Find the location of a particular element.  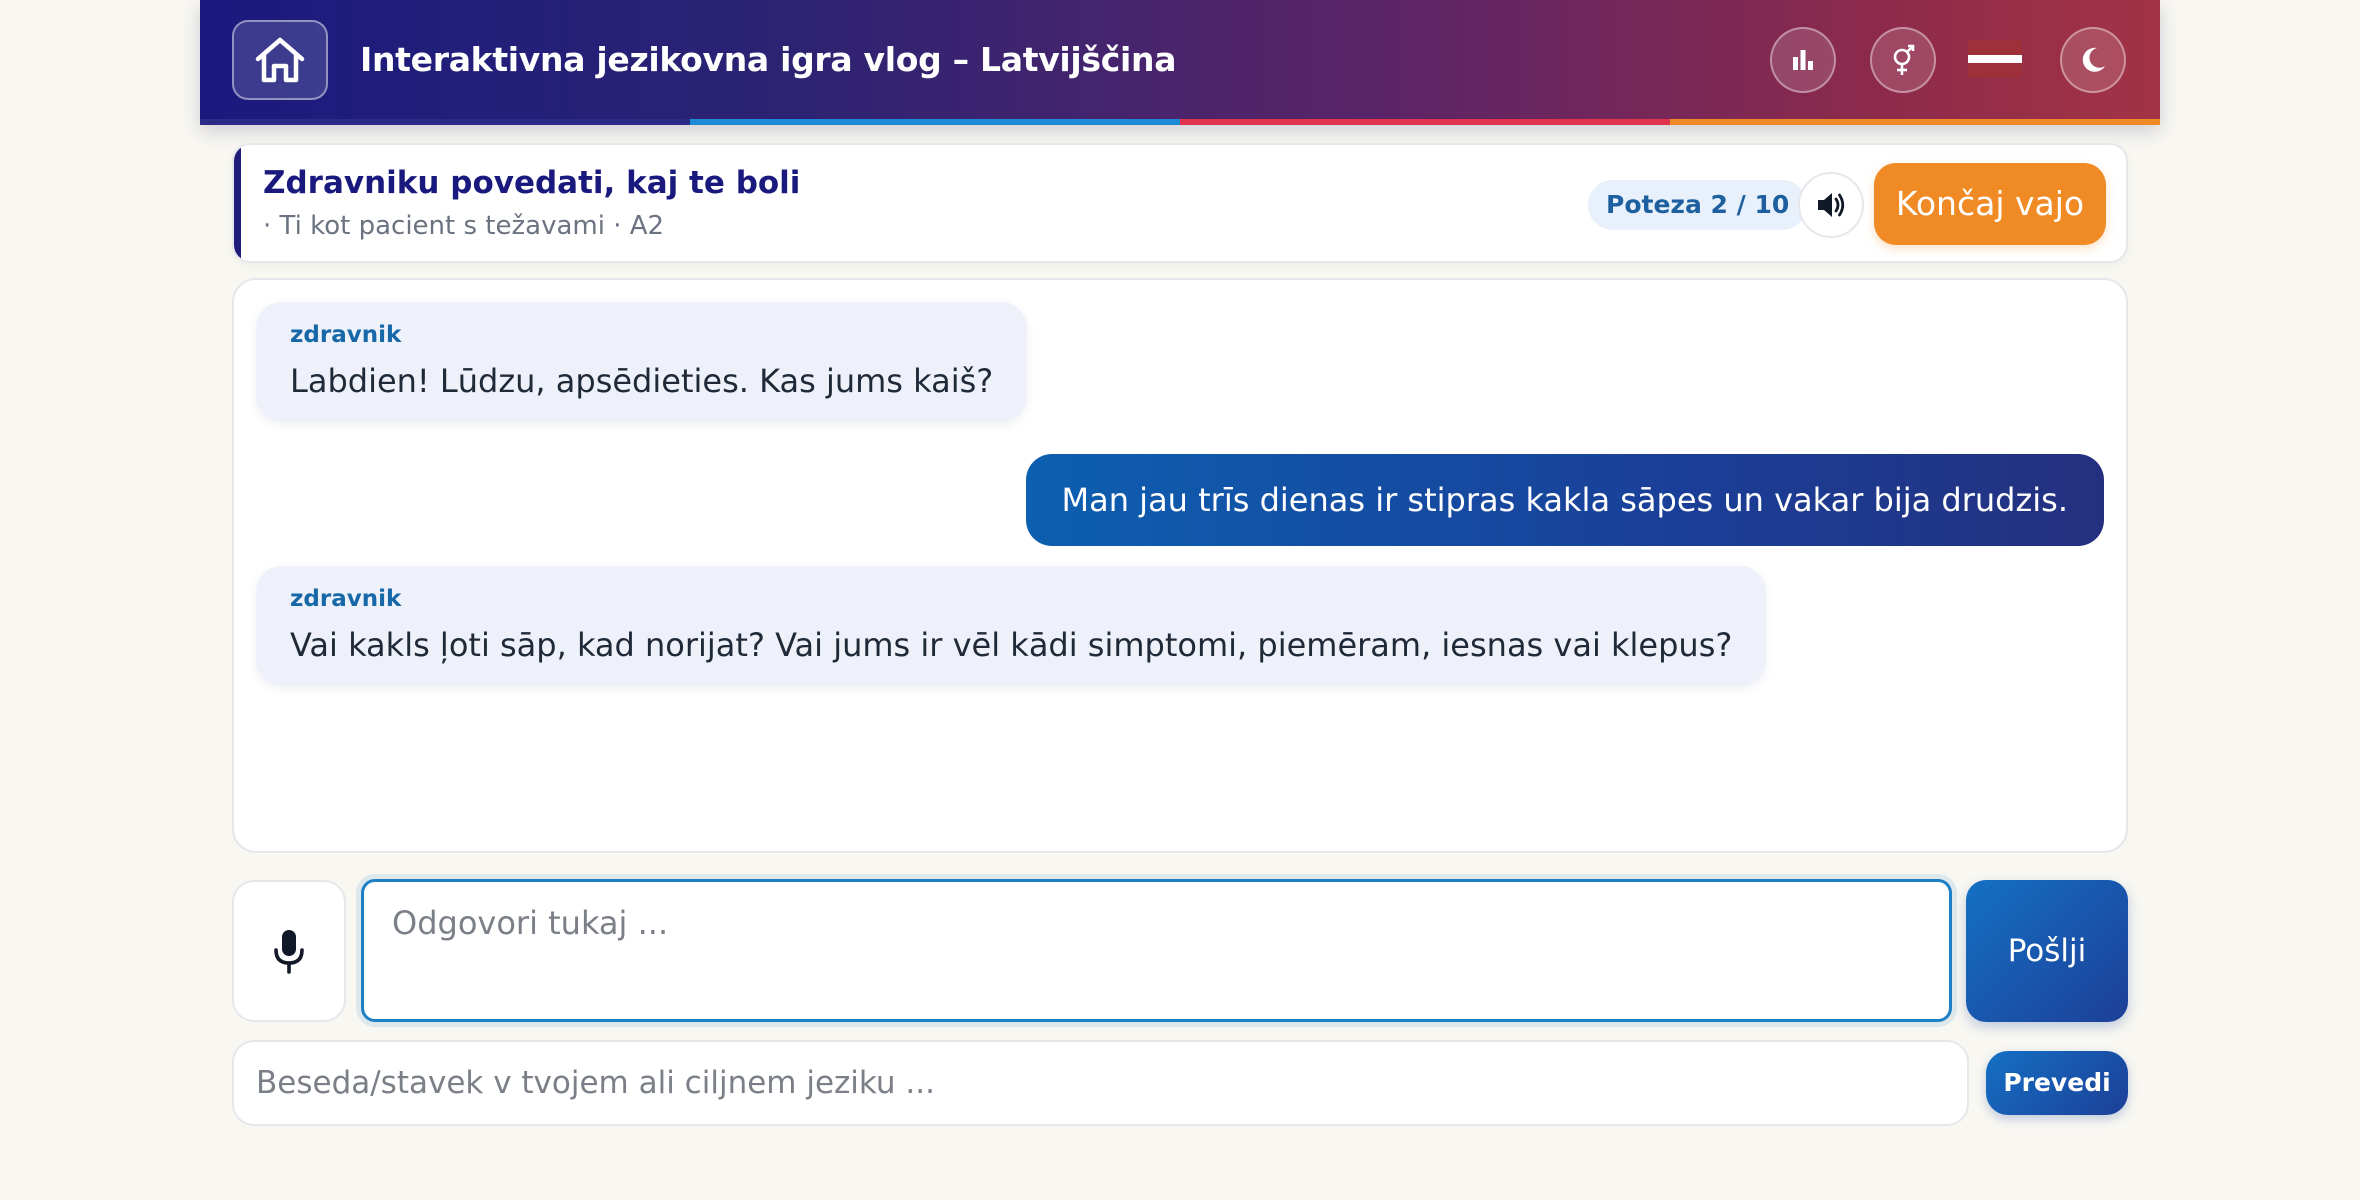

translate-button: Prevedi is located at coordinates (2057, 1083).